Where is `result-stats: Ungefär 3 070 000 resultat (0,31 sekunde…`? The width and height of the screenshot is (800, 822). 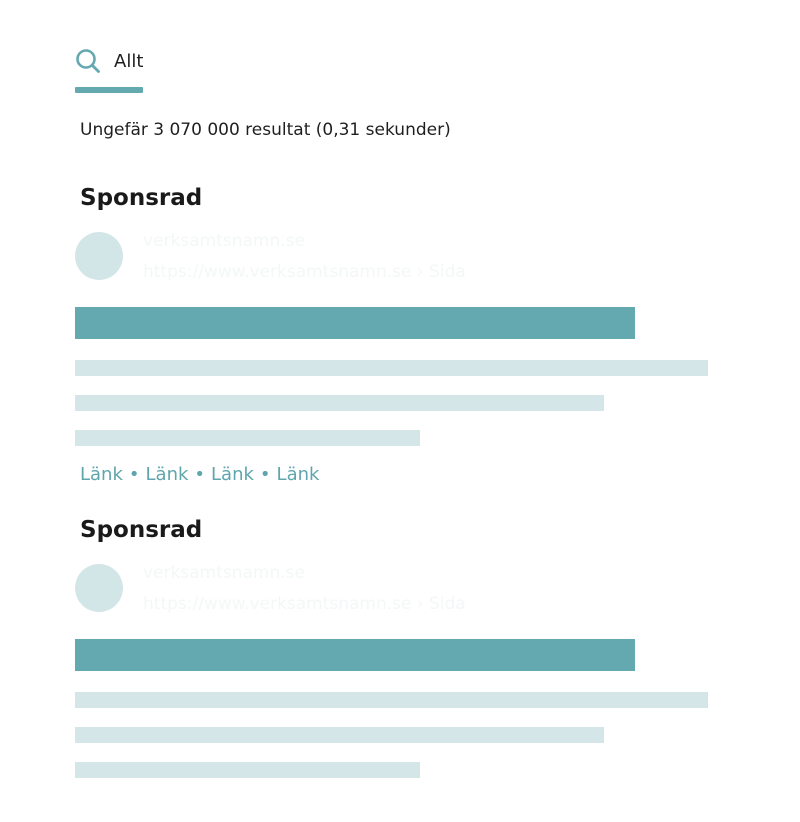
result-stats: Ungefär 3 070 000 resultat (0,31 sekunde… is located at coordinates (265, 130).